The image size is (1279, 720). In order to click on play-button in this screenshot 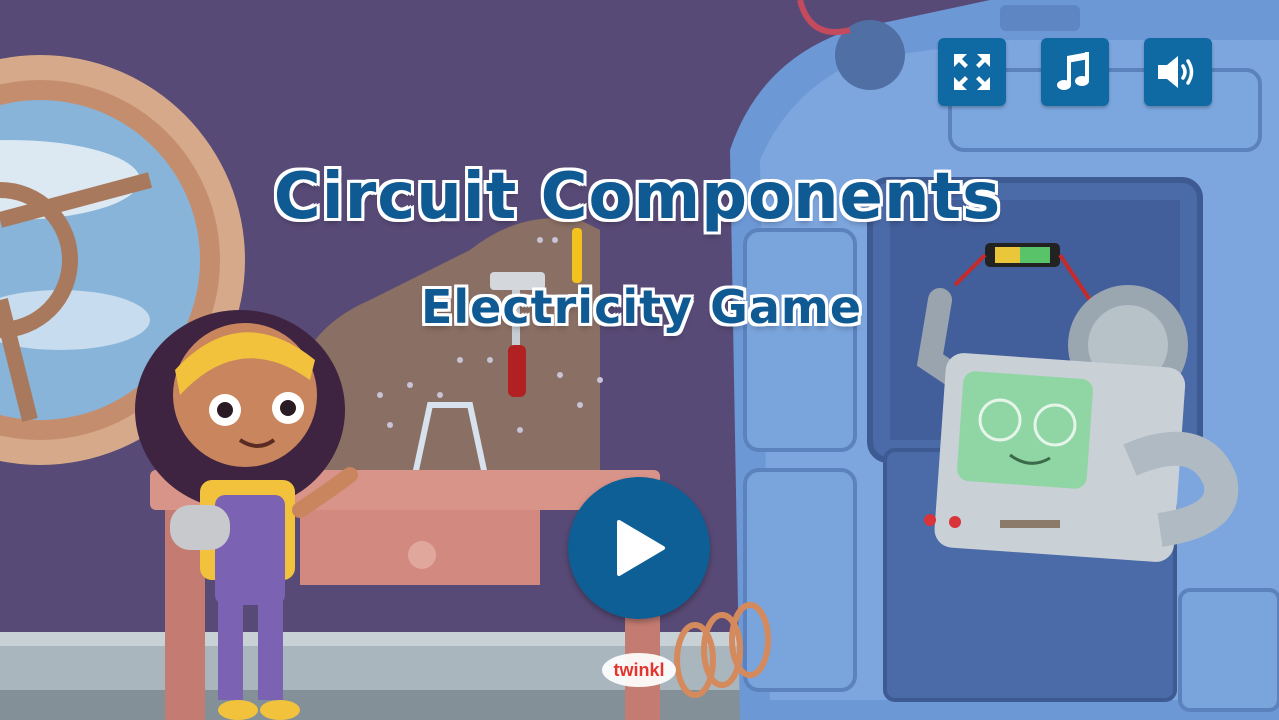, I will do `click(639, 548)`.